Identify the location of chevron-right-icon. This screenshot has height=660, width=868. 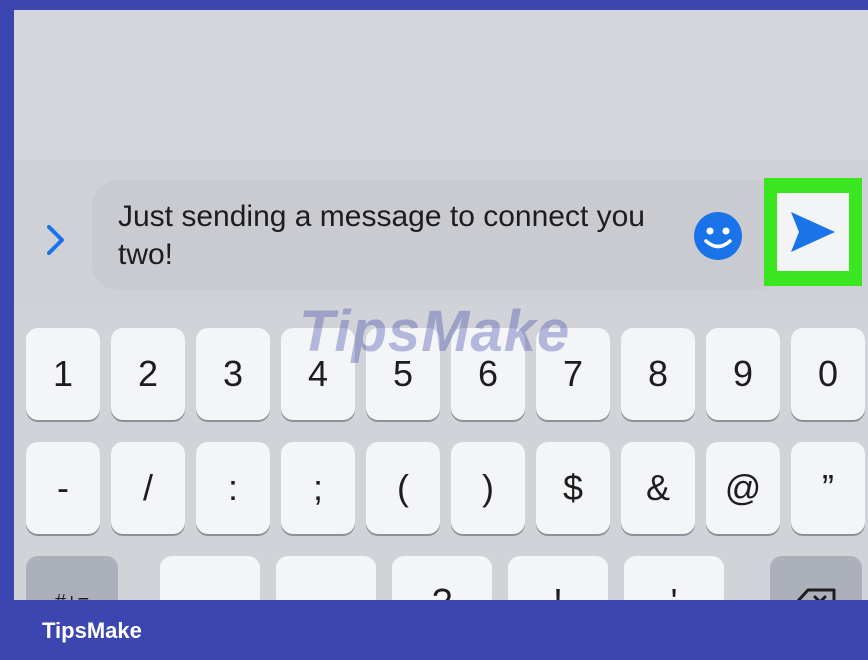
(56, 240).